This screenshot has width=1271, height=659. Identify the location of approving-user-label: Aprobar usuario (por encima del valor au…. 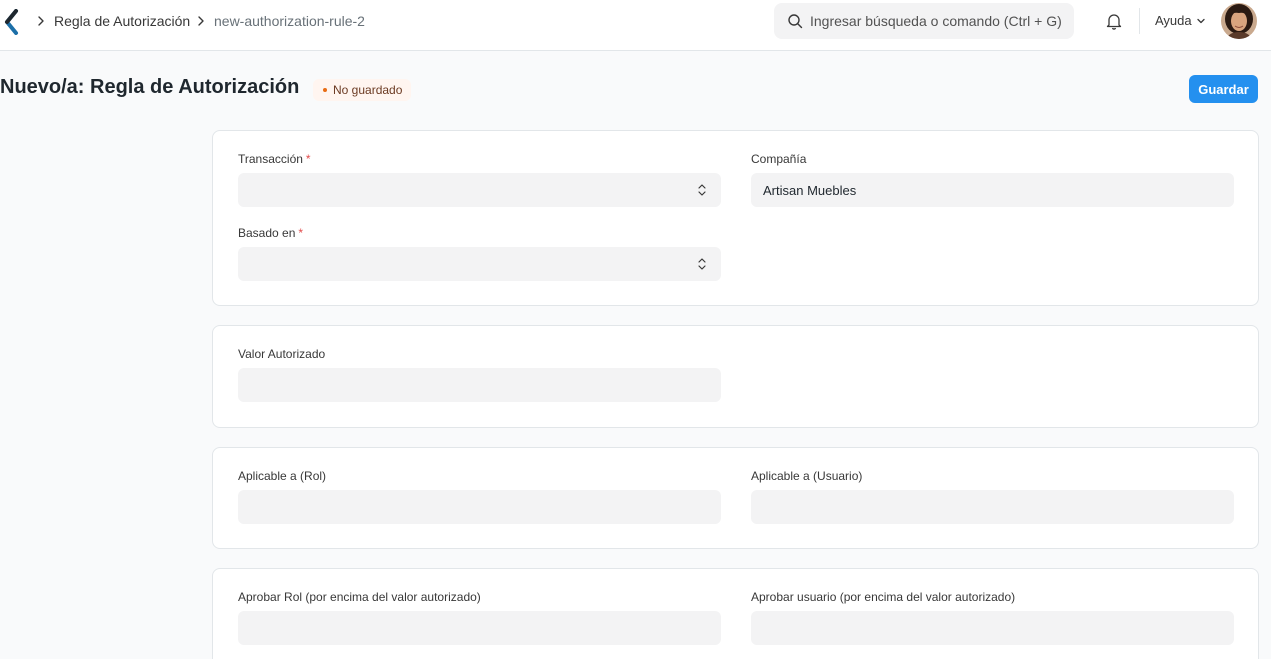
(883, 597).